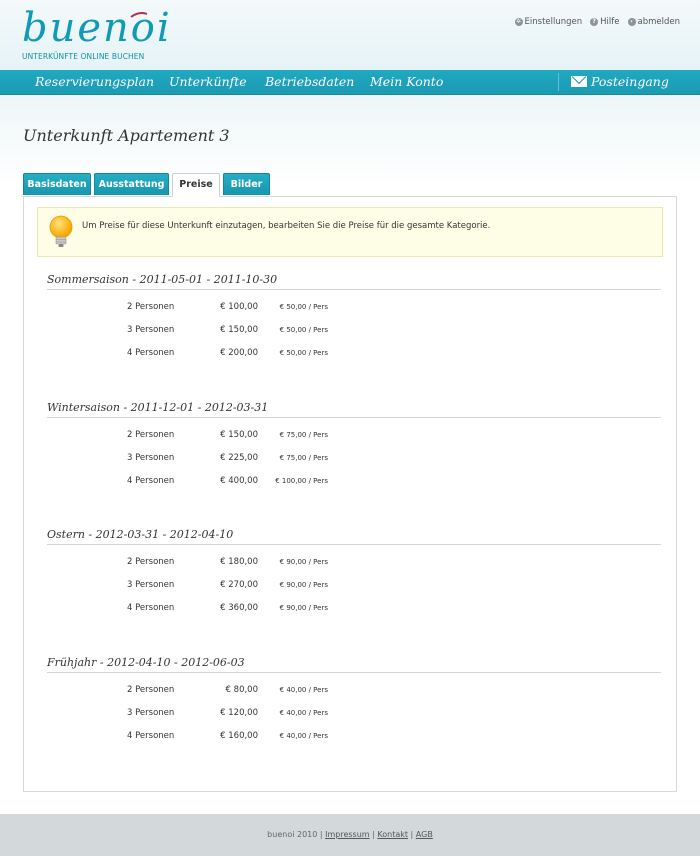 The width and height of the screenshot is (700, 856). Describe the element at coordinates (354, 587) in the screenshot. I see `price-row: 3 Personen € 270,00 € 90,00 / Pers` at that location.